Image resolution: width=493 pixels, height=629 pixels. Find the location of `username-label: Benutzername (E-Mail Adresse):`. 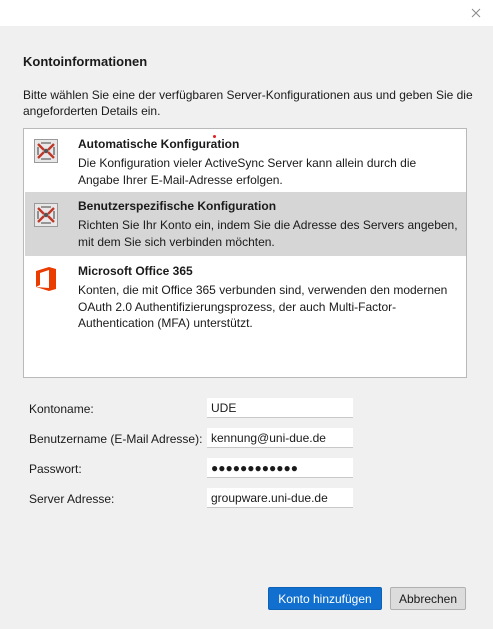

username-label: Benutzername (E-Mail Adresse): is located at coordinates (116, 439).